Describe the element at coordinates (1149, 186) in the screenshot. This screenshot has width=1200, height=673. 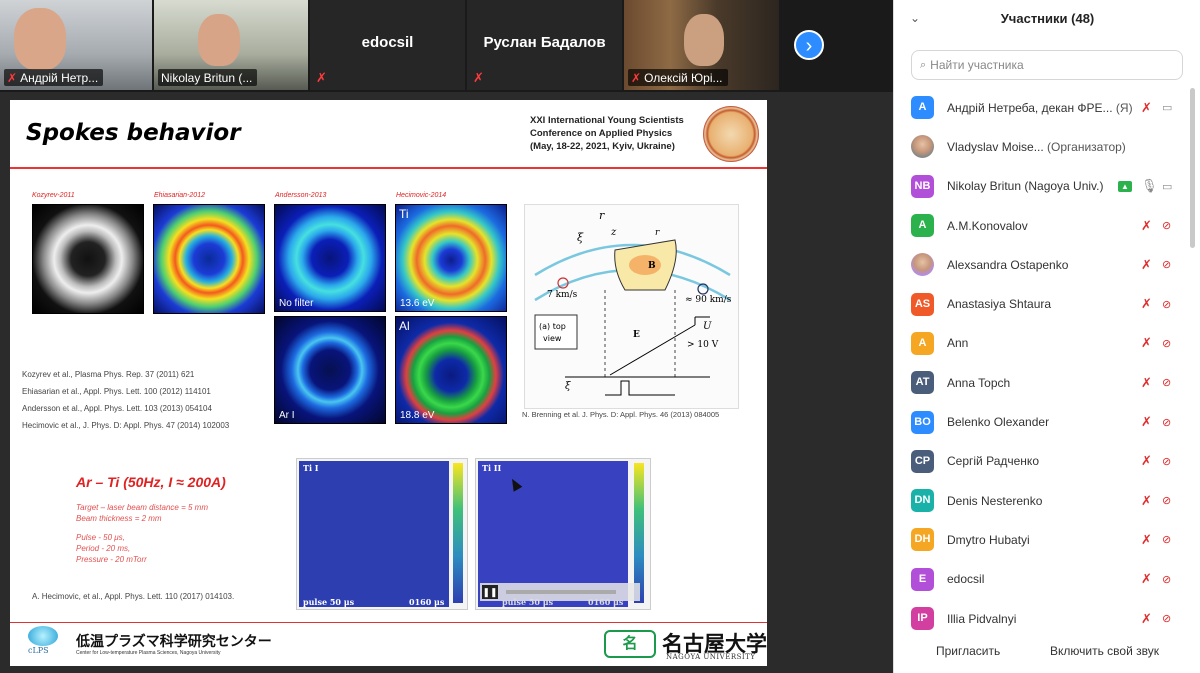
I see `mic-icon: 🎙` at that location.